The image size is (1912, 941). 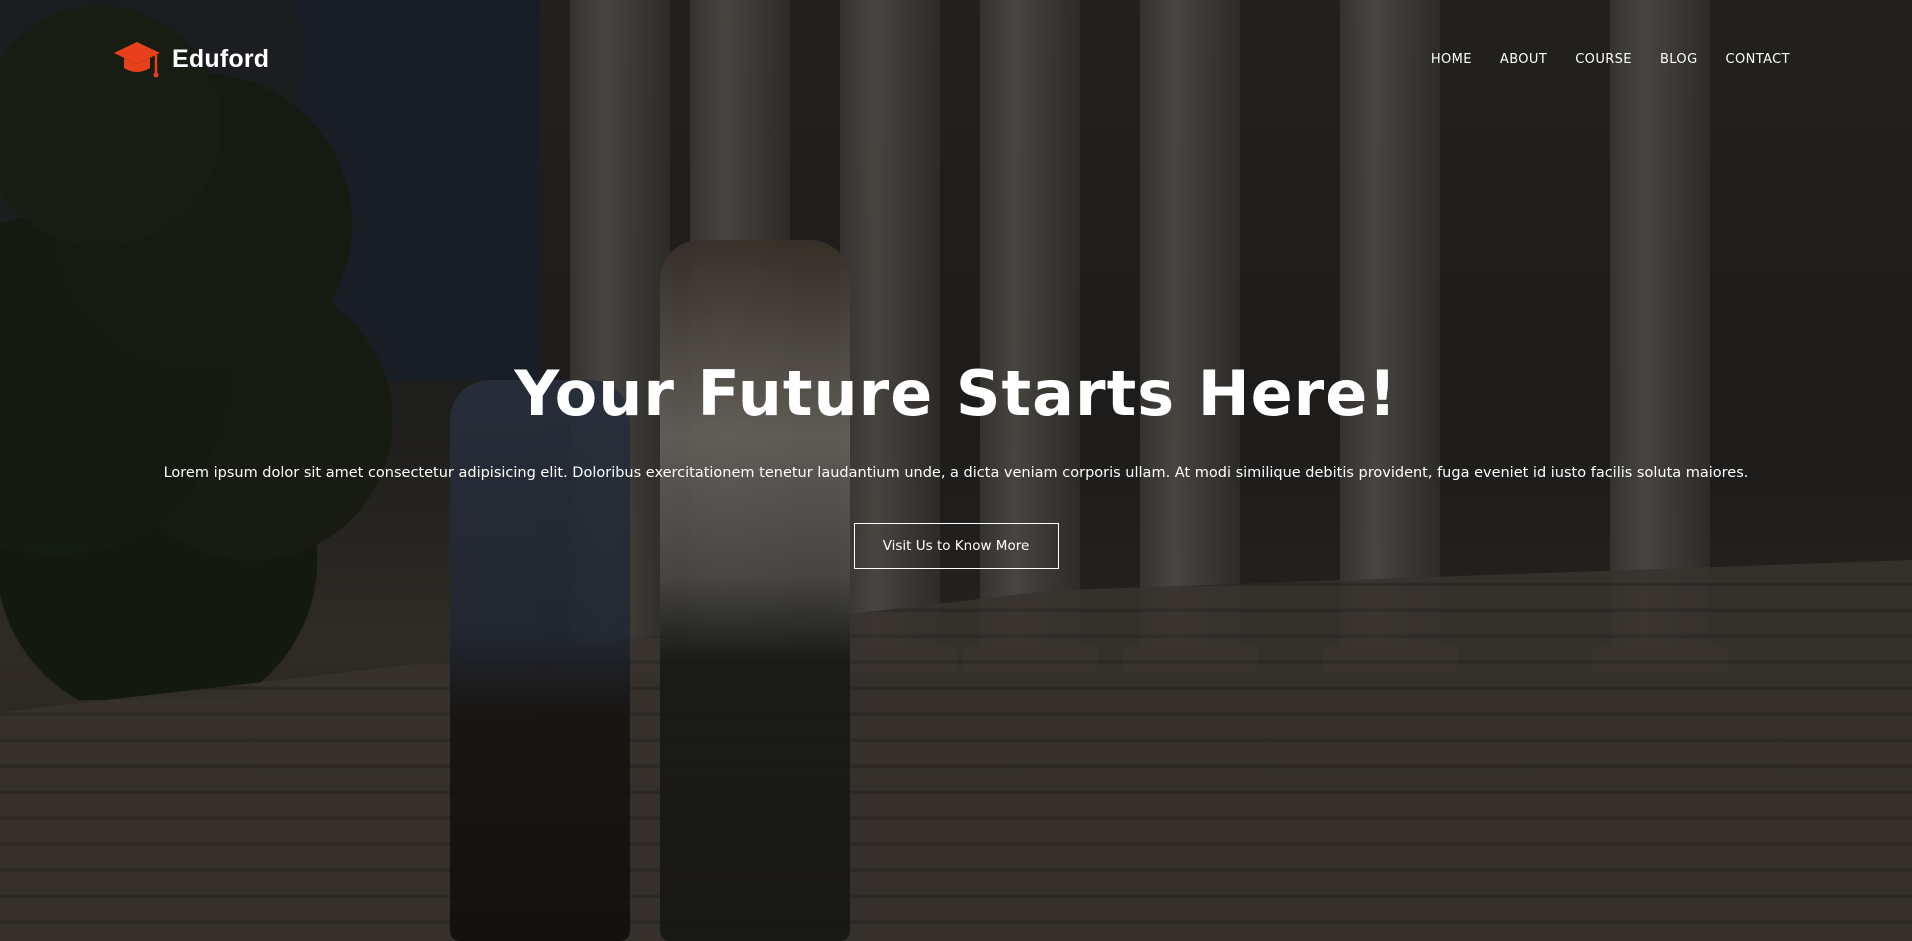 I want to click on navbar: Eduford HOME ABOUT COURSE BLOG CONTACT, so click(x=956, y=55).